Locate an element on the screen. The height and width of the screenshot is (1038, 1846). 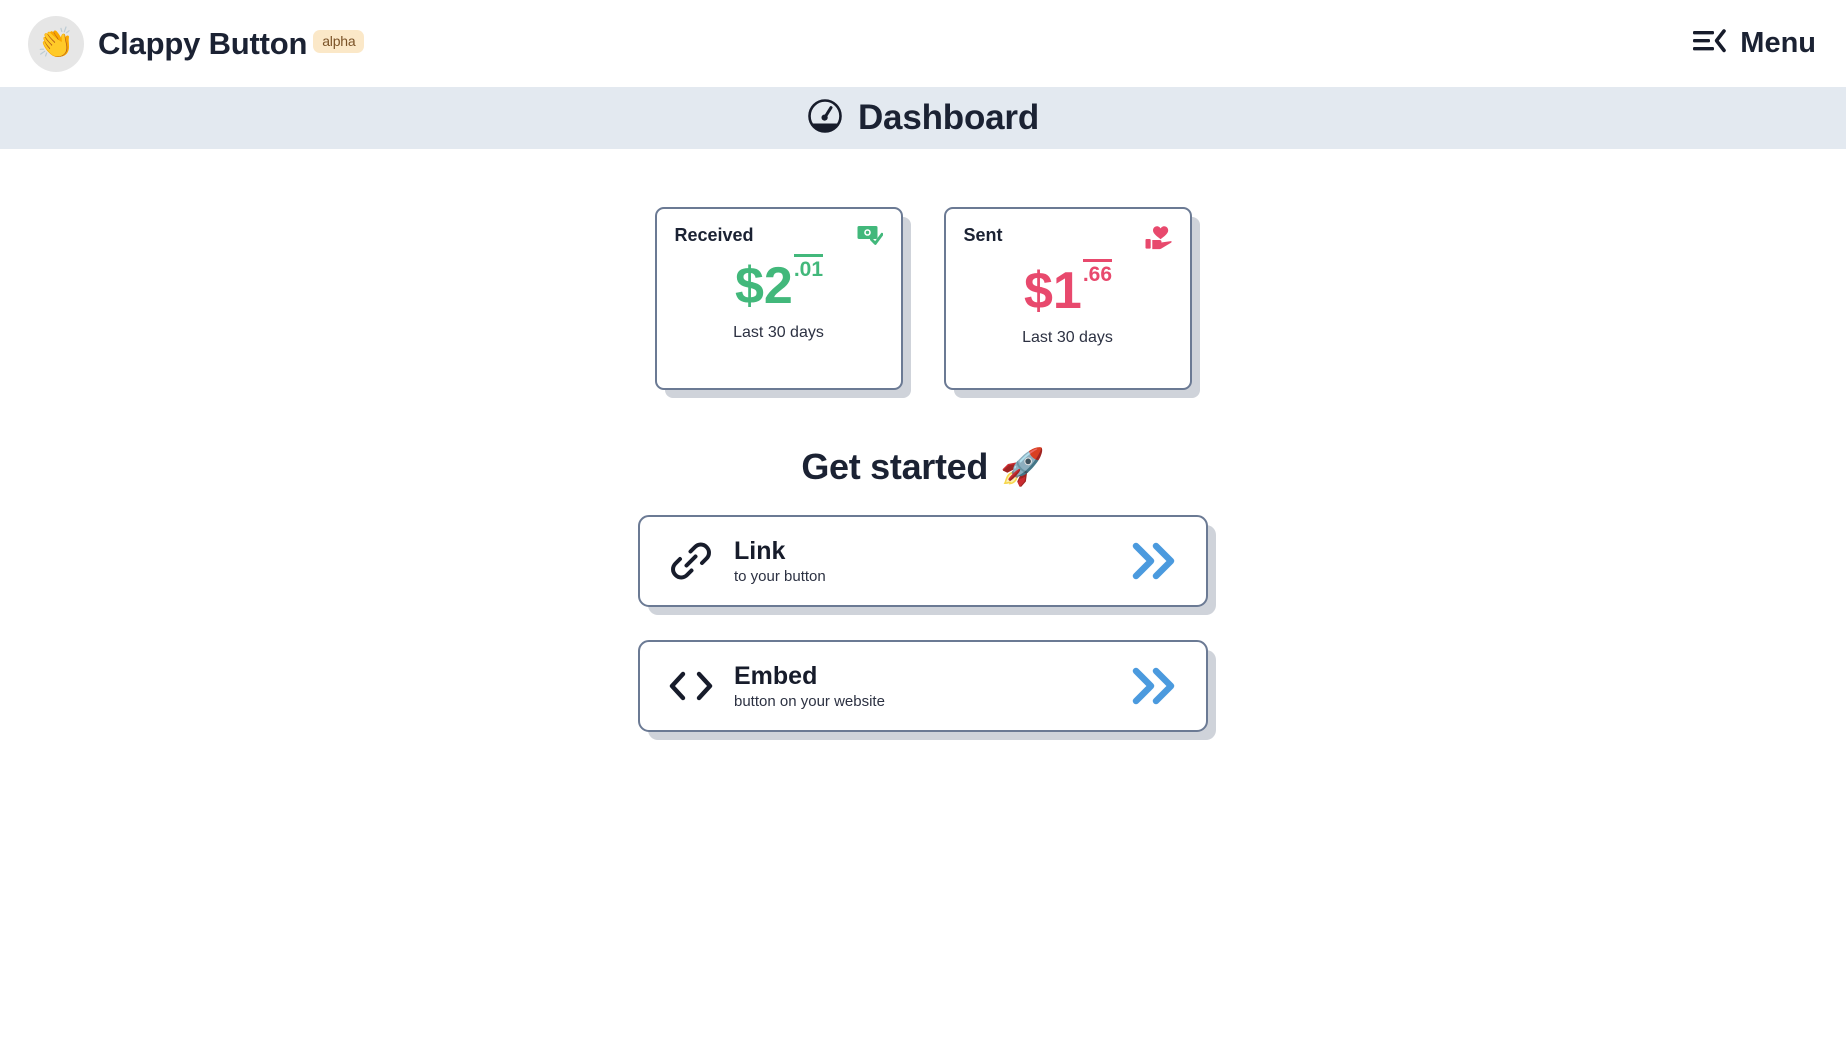
stat-whole-sent: 1 is located at coordinates (1067, 291).